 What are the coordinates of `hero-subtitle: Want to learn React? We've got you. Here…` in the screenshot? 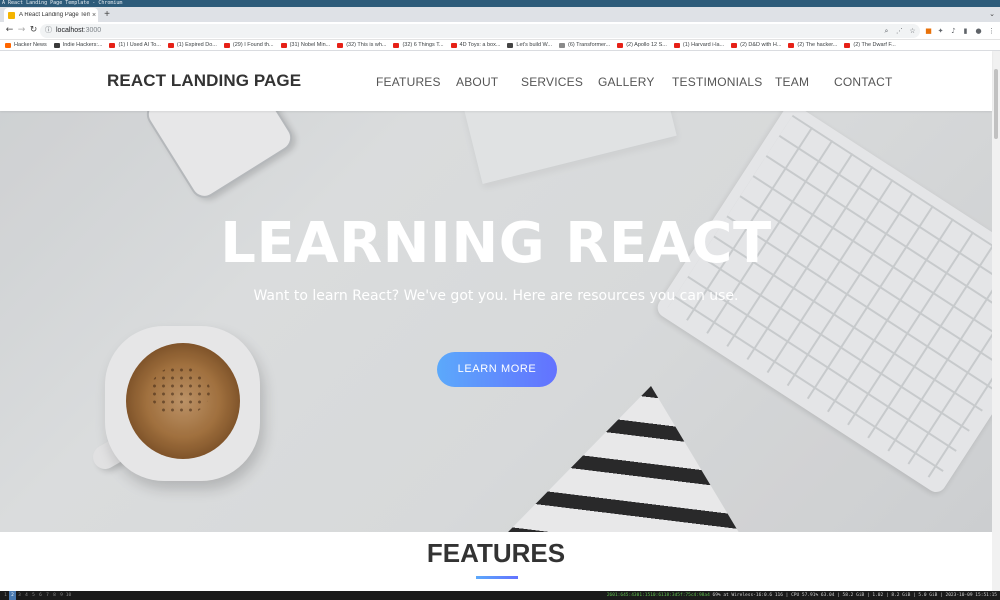 It's located at (496, 296).